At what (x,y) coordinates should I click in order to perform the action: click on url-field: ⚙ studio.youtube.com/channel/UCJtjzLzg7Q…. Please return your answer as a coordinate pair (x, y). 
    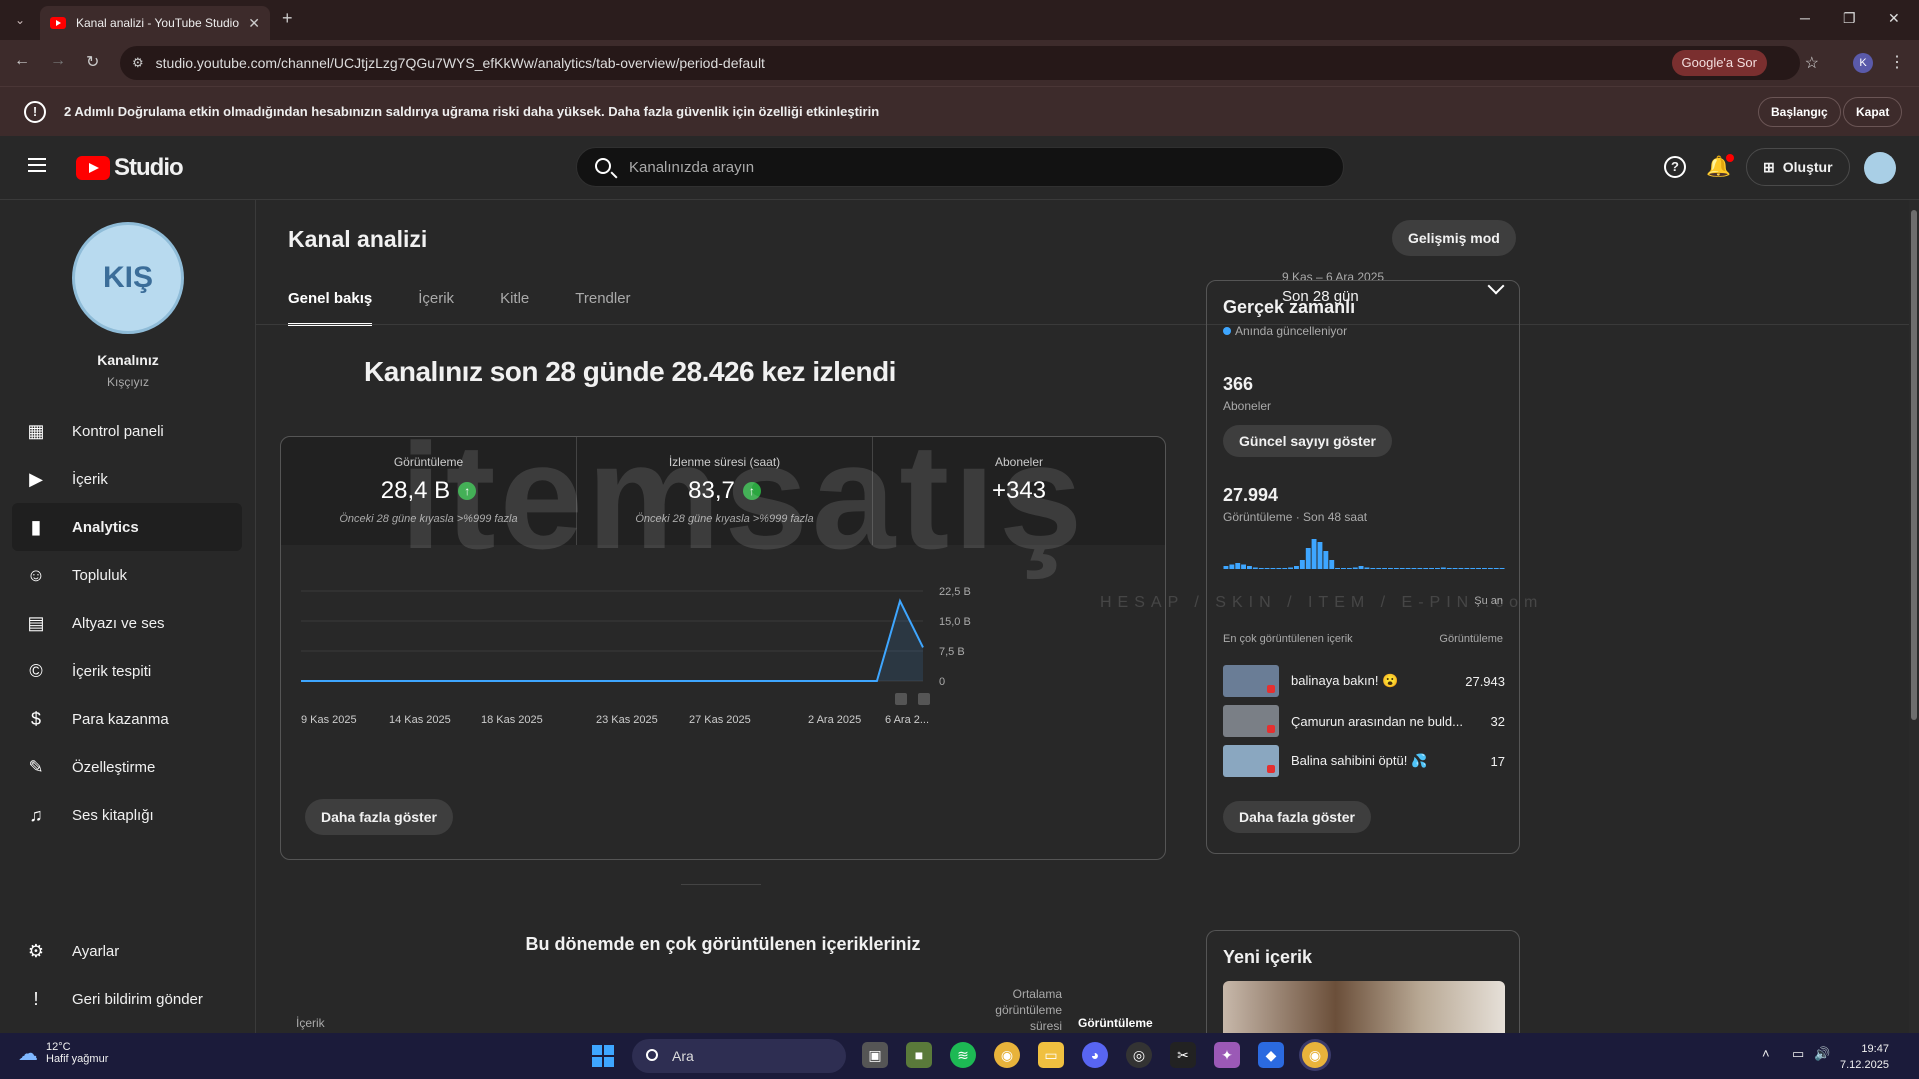
    Looking at the image, I should click on (960, 63).